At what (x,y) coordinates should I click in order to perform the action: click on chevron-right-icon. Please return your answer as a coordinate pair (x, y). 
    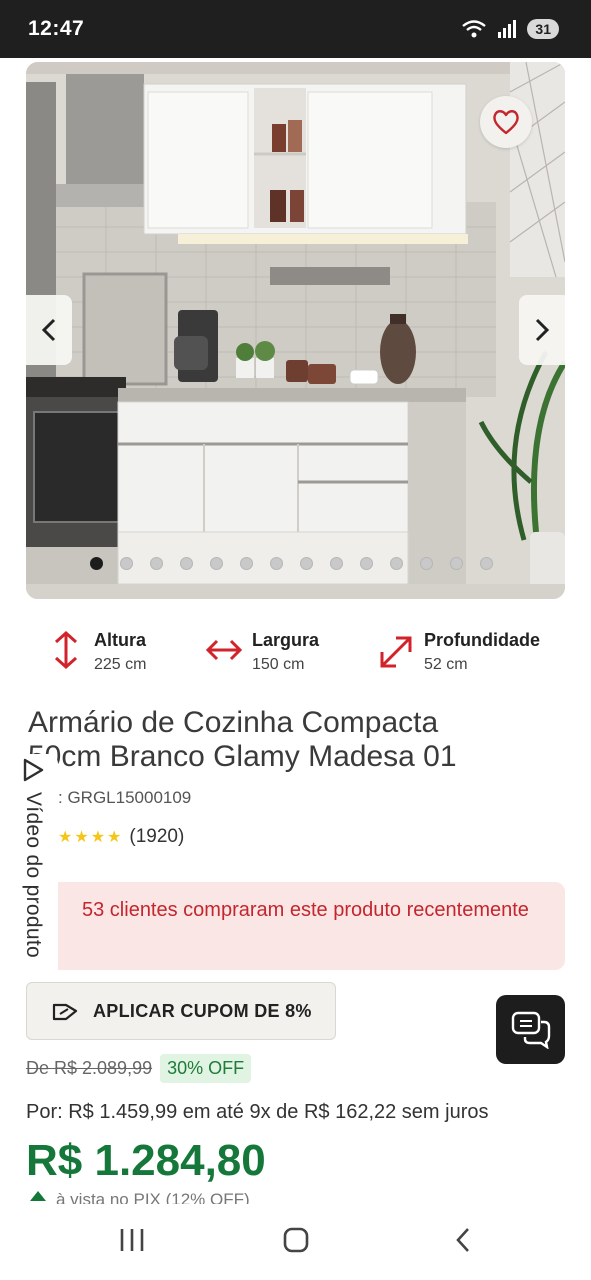
    Looking at the image, I should click on (542, 330).